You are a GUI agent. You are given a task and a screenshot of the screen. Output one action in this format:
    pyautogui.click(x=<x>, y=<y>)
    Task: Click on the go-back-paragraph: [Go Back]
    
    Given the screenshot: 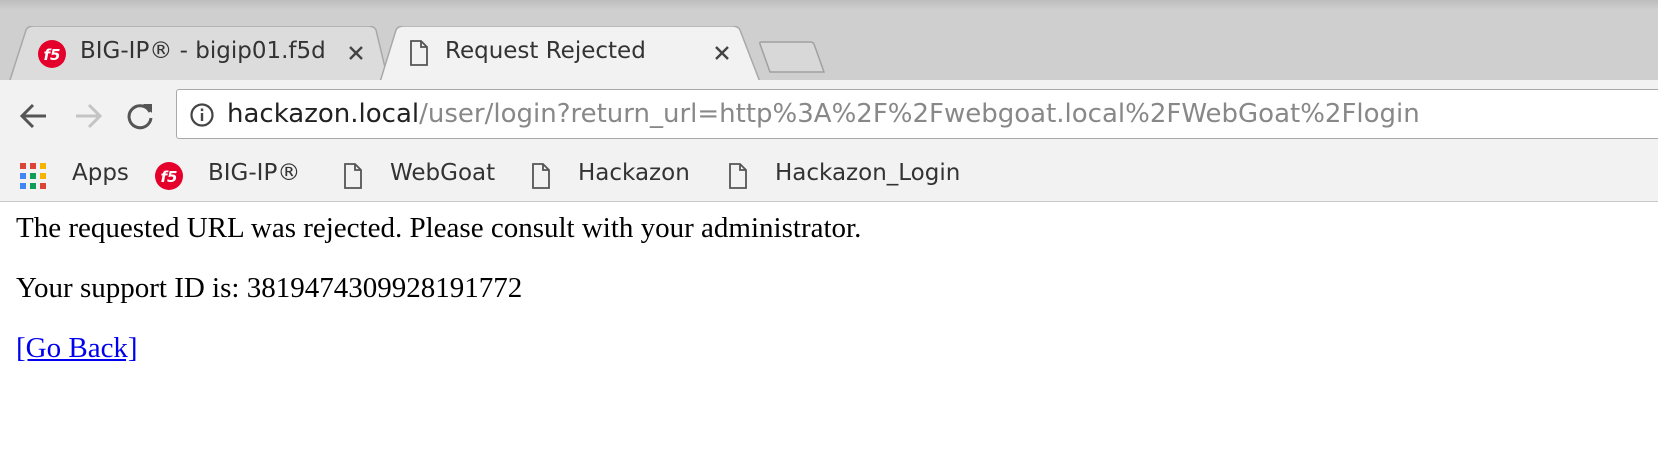 What is the action you would take?
    pyautogui.click(x=77, y=348)
    